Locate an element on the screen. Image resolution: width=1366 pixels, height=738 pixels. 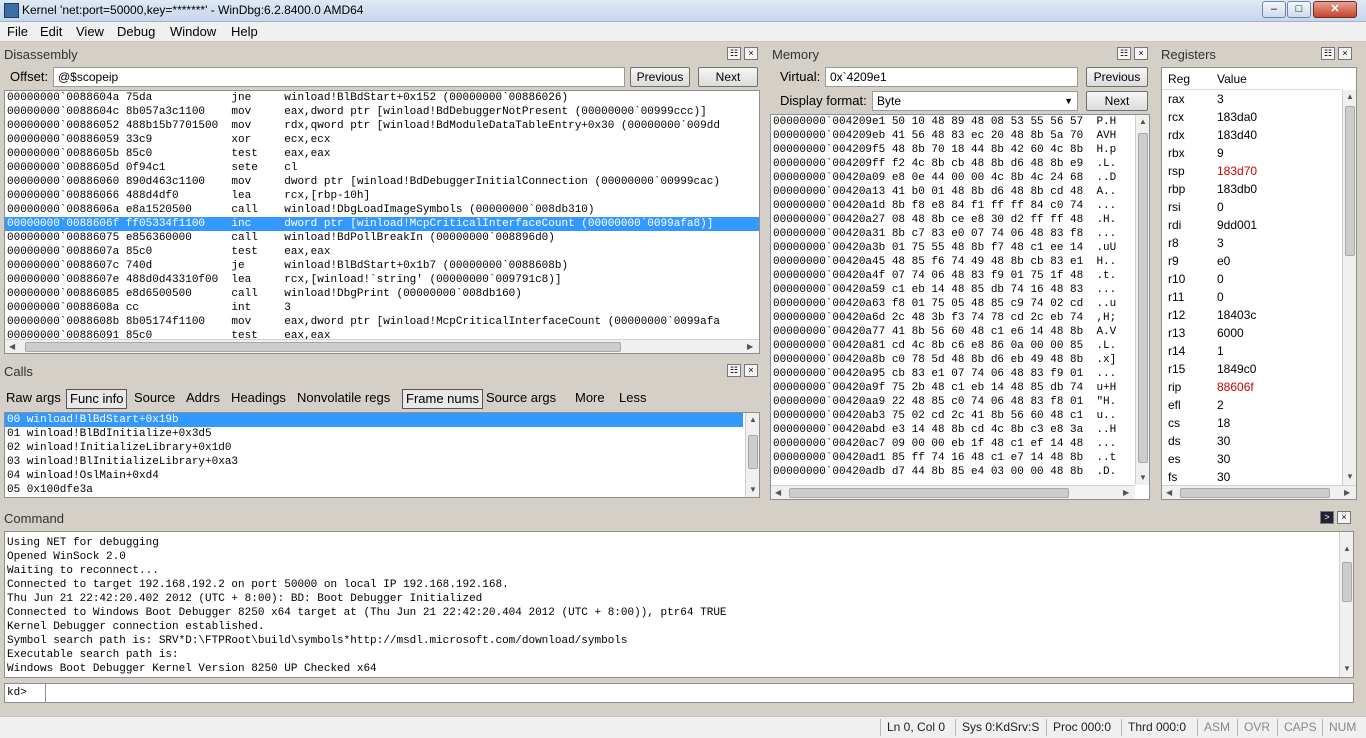
value-column-header: Value is located at coordinates (1232, 79).